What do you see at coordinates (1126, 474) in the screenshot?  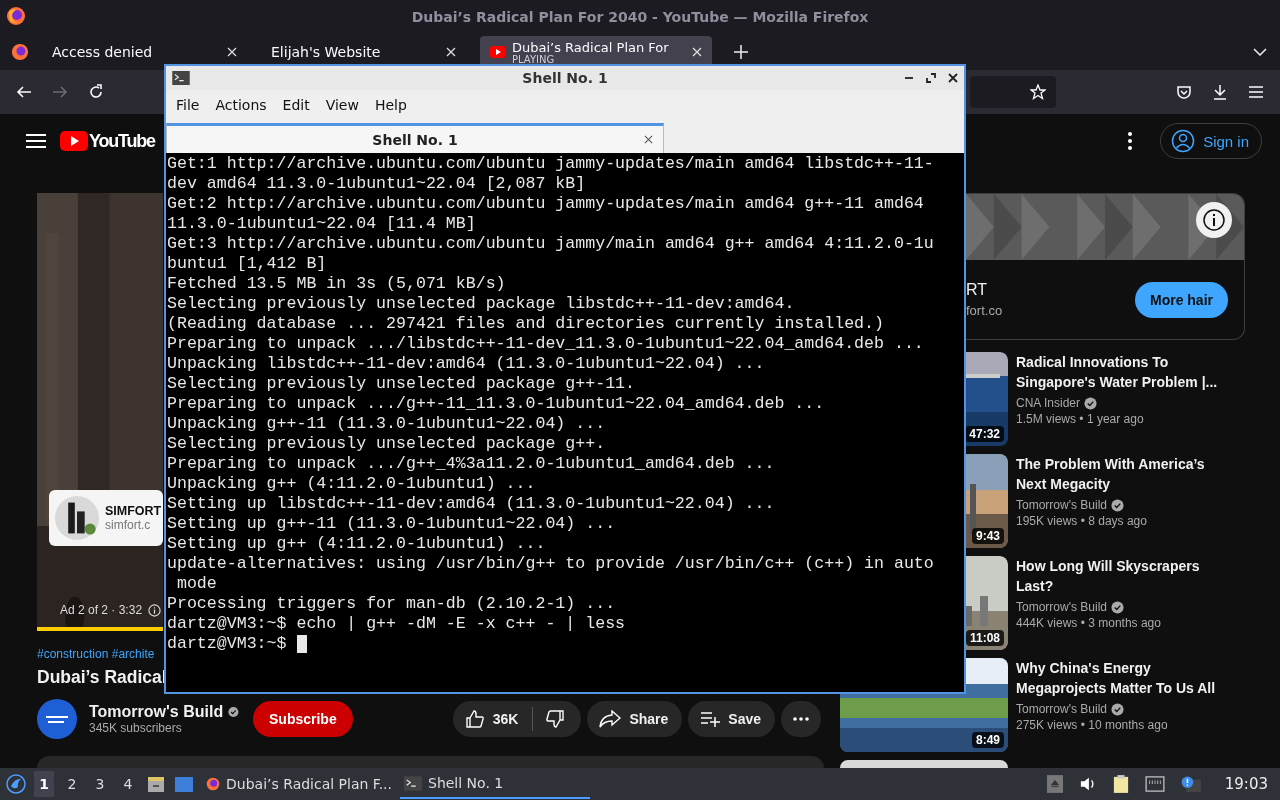 I see `video-title: The Problem With America’s Next Megacity` at bounding box center [1126, 474].